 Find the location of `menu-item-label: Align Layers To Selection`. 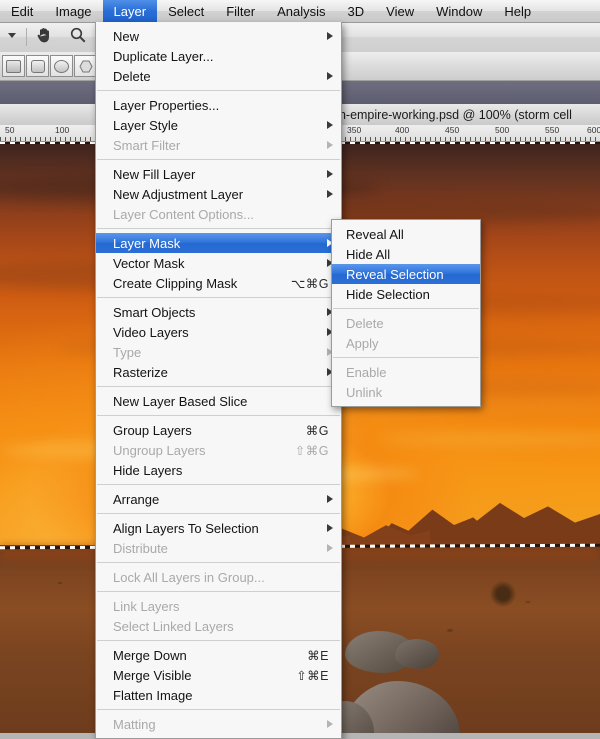

menu-item-label: Align Layers To Selection is located at coordinates (186, 528).